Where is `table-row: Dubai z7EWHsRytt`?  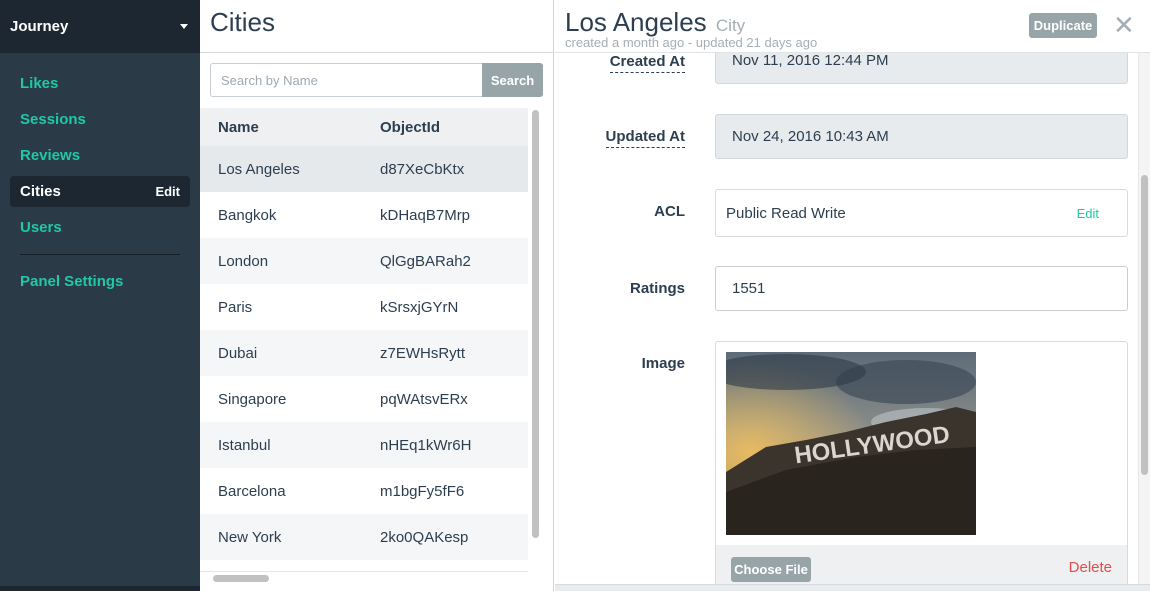
table-row: Dubai z7EWHsRytt is located at coordinates (364, 353).